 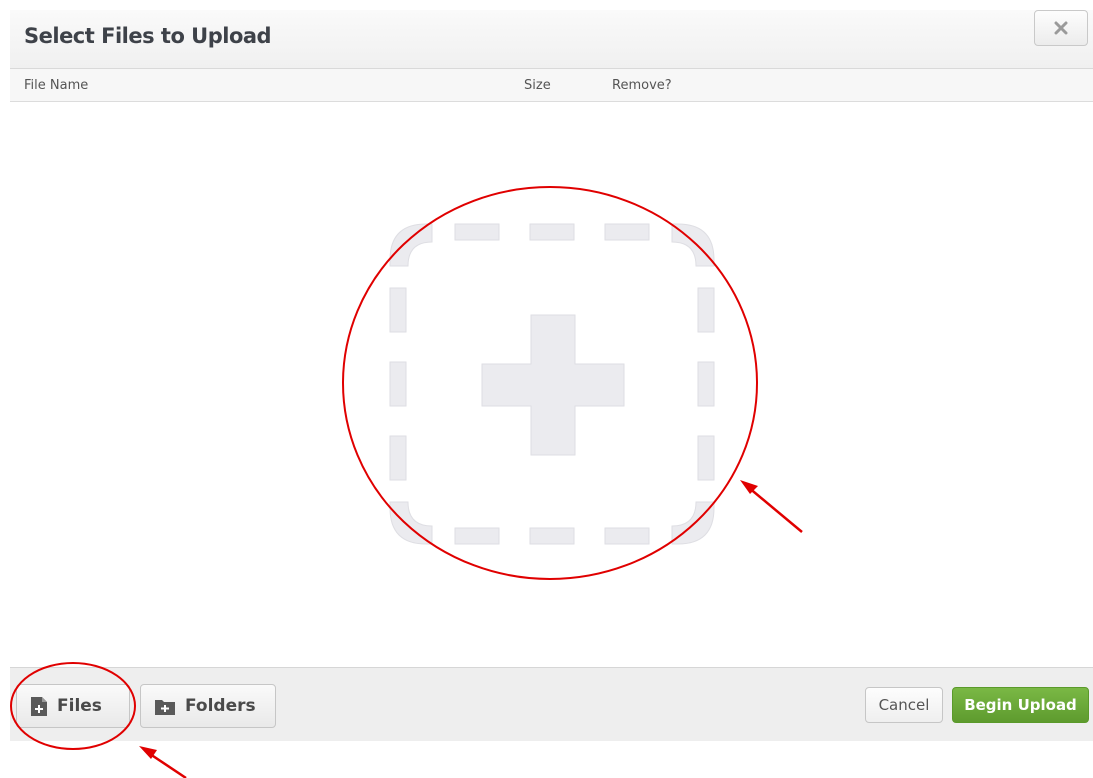 I want to click on plus-icon, so click(x=553, y=385).